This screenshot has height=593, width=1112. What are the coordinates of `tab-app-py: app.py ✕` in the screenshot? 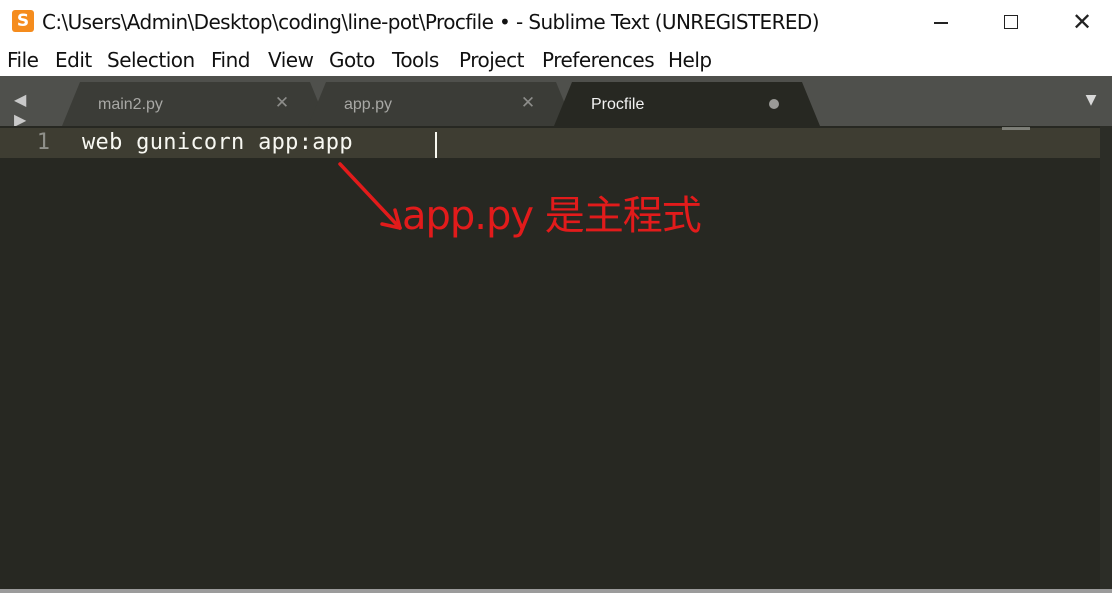 It's located at (441, 104).